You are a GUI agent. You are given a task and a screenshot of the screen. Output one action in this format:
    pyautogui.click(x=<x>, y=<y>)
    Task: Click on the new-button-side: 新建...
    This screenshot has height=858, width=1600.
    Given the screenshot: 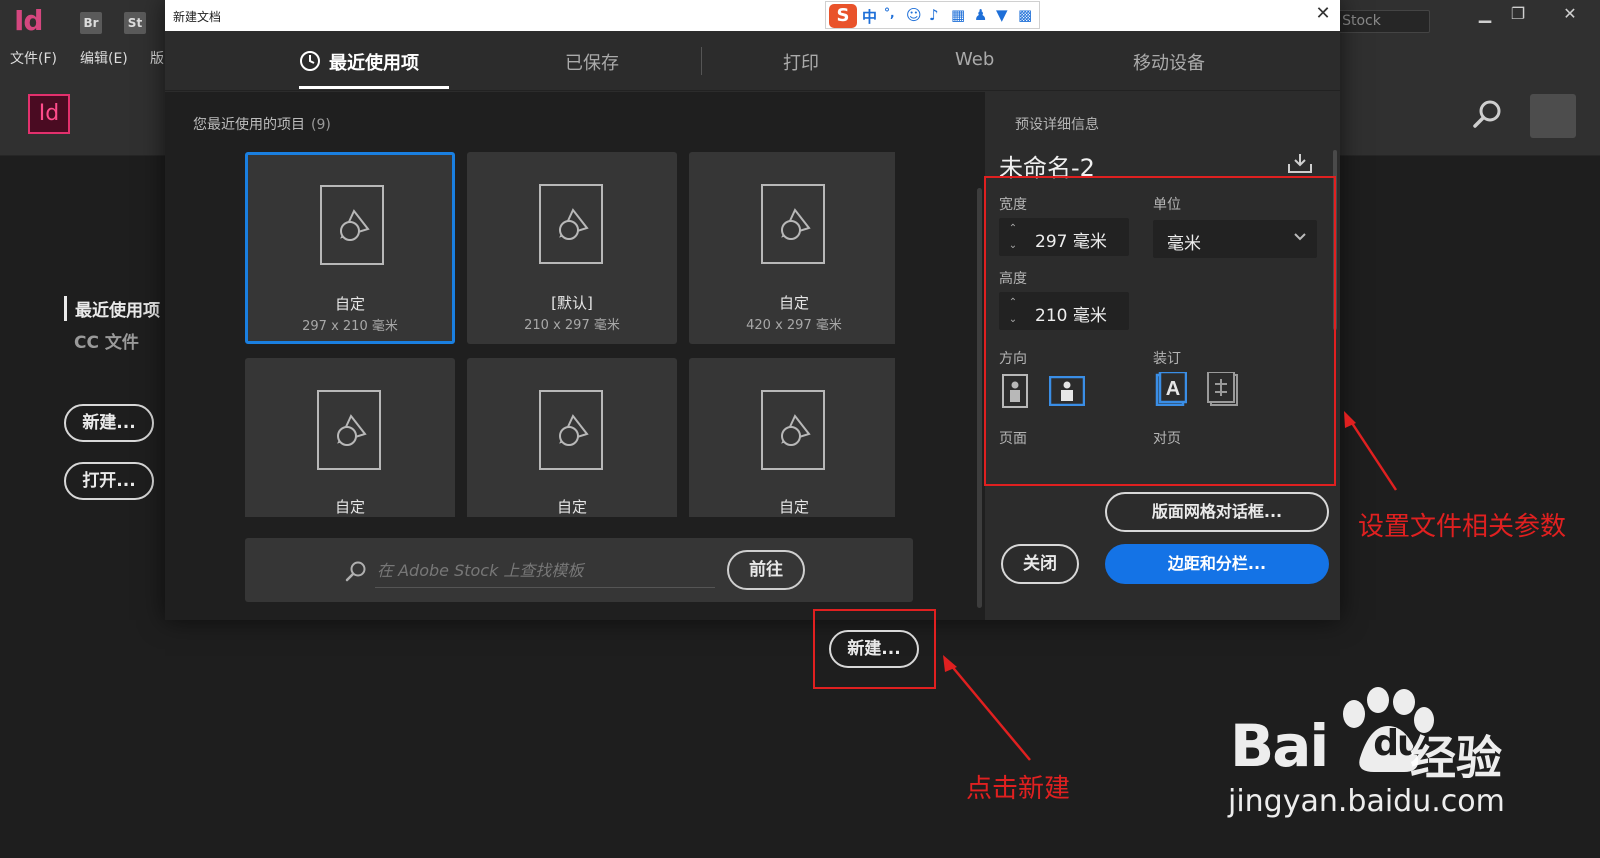 What is the action you would take?
    pyautogui.click(x=109, y=423)
    